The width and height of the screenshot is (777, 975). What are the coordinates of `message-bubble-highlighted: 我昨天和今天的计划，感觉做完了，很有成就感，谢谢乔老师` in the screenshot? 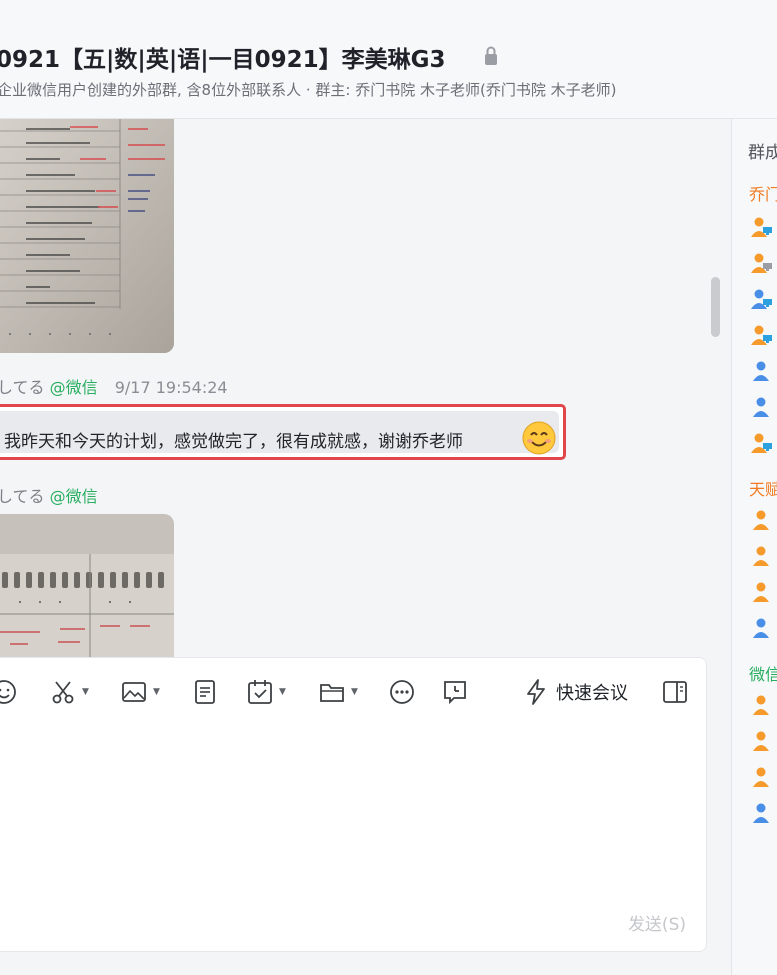 It's located at (283, 432).